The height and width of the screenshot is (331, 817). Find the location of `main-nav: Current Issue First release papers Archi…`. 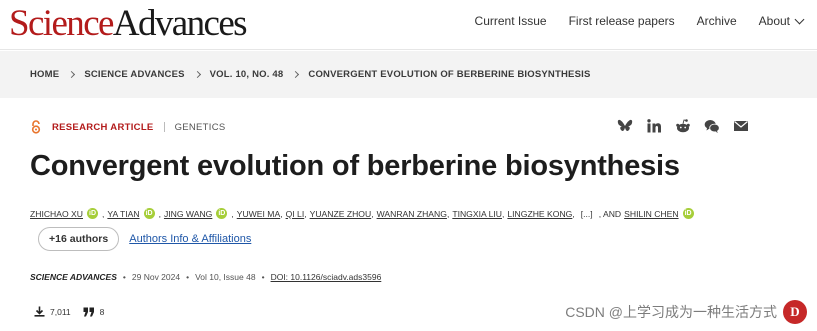

main-nav: Current Issue First release papers Archi… is located at coordinates (640, 21).